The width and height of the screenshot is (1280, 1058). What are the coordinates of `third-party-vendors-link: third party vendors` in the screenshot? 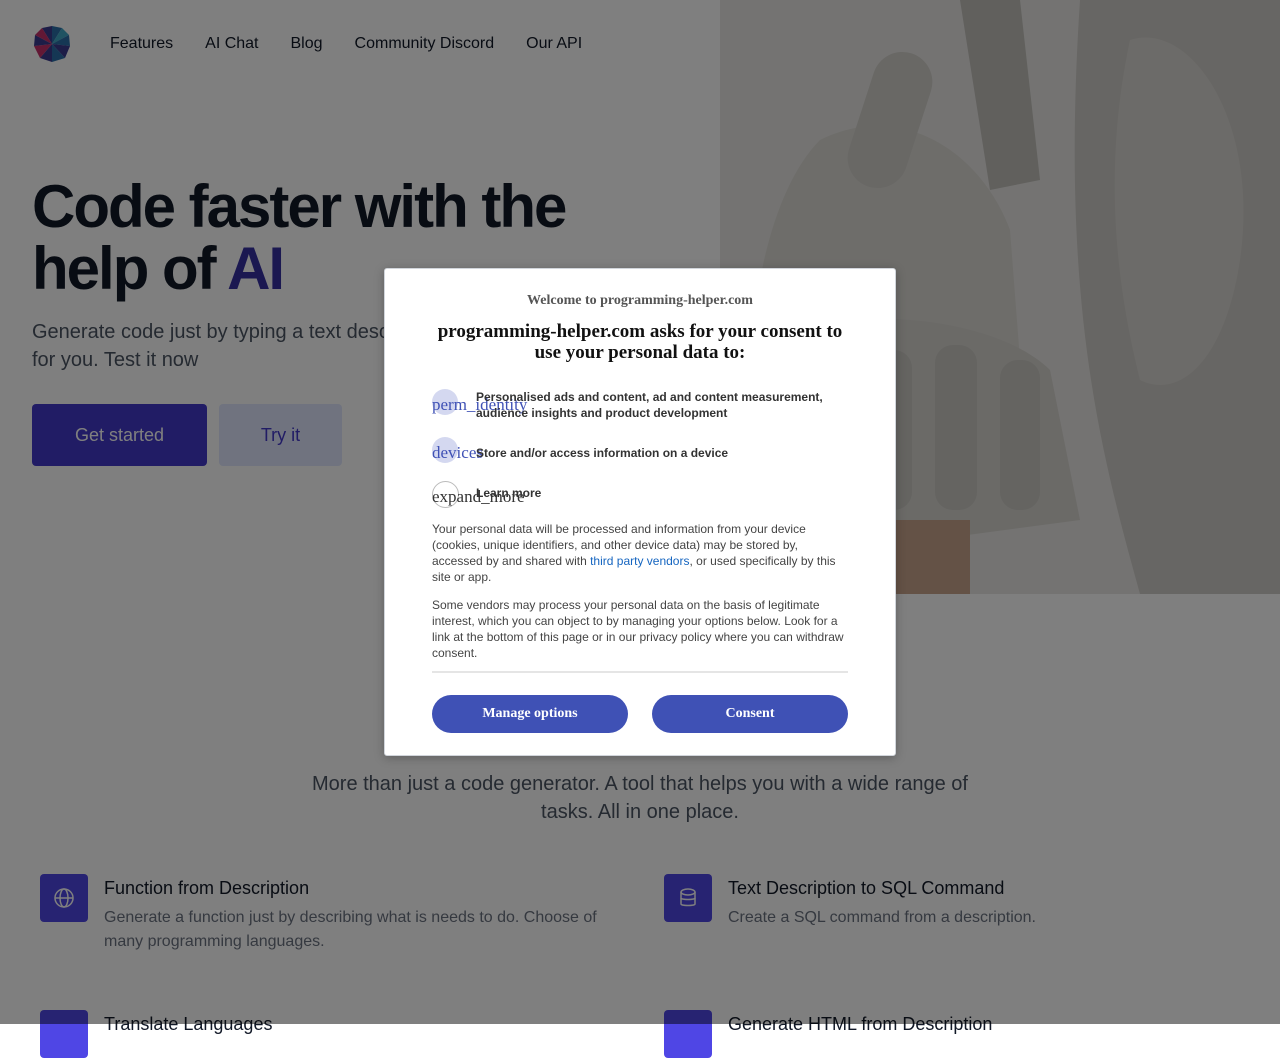 It's located at (639, 561).